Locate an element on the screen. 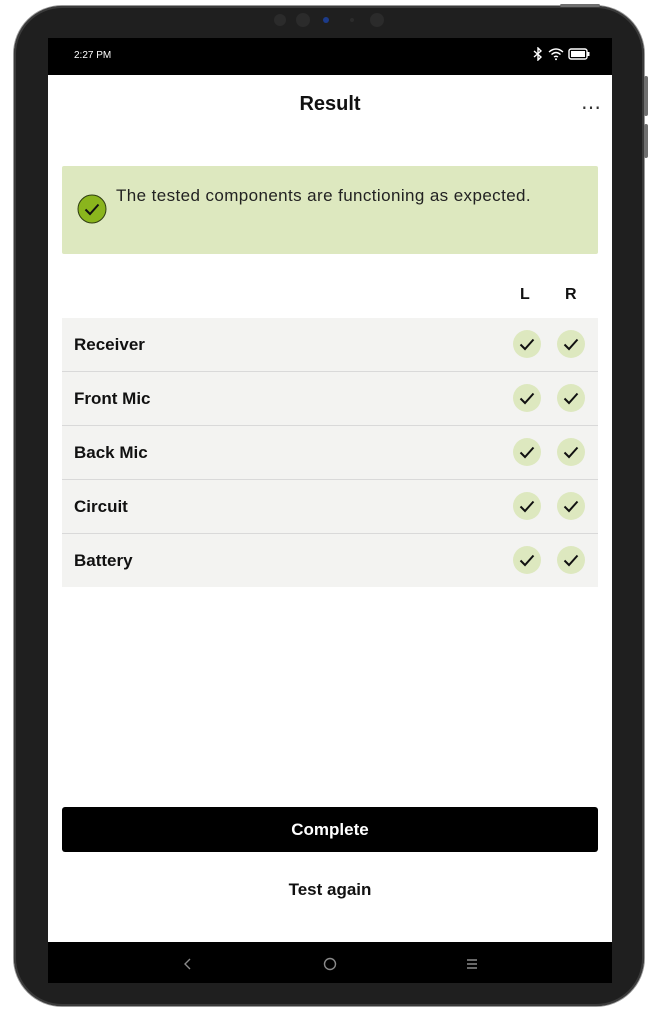 Image resolution: width=651 pixels, height=1013 pixels. table-row: Back Mic is located at coordinates (330, 453).